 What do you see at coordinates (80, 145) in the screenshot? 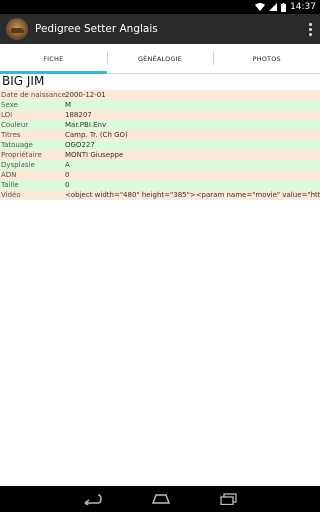
I see `detail-value: OGO227` at bounding box center [80, 145].